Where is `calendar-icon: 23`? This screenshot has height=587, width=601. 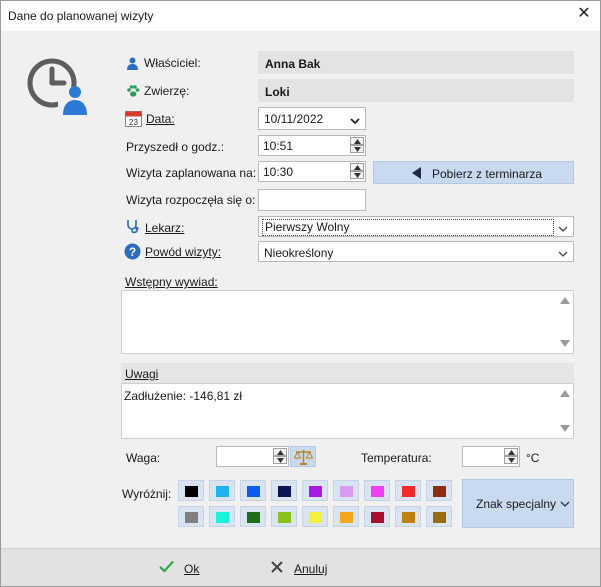
calendar-icon: 23 is located at coordinates (133, 119).